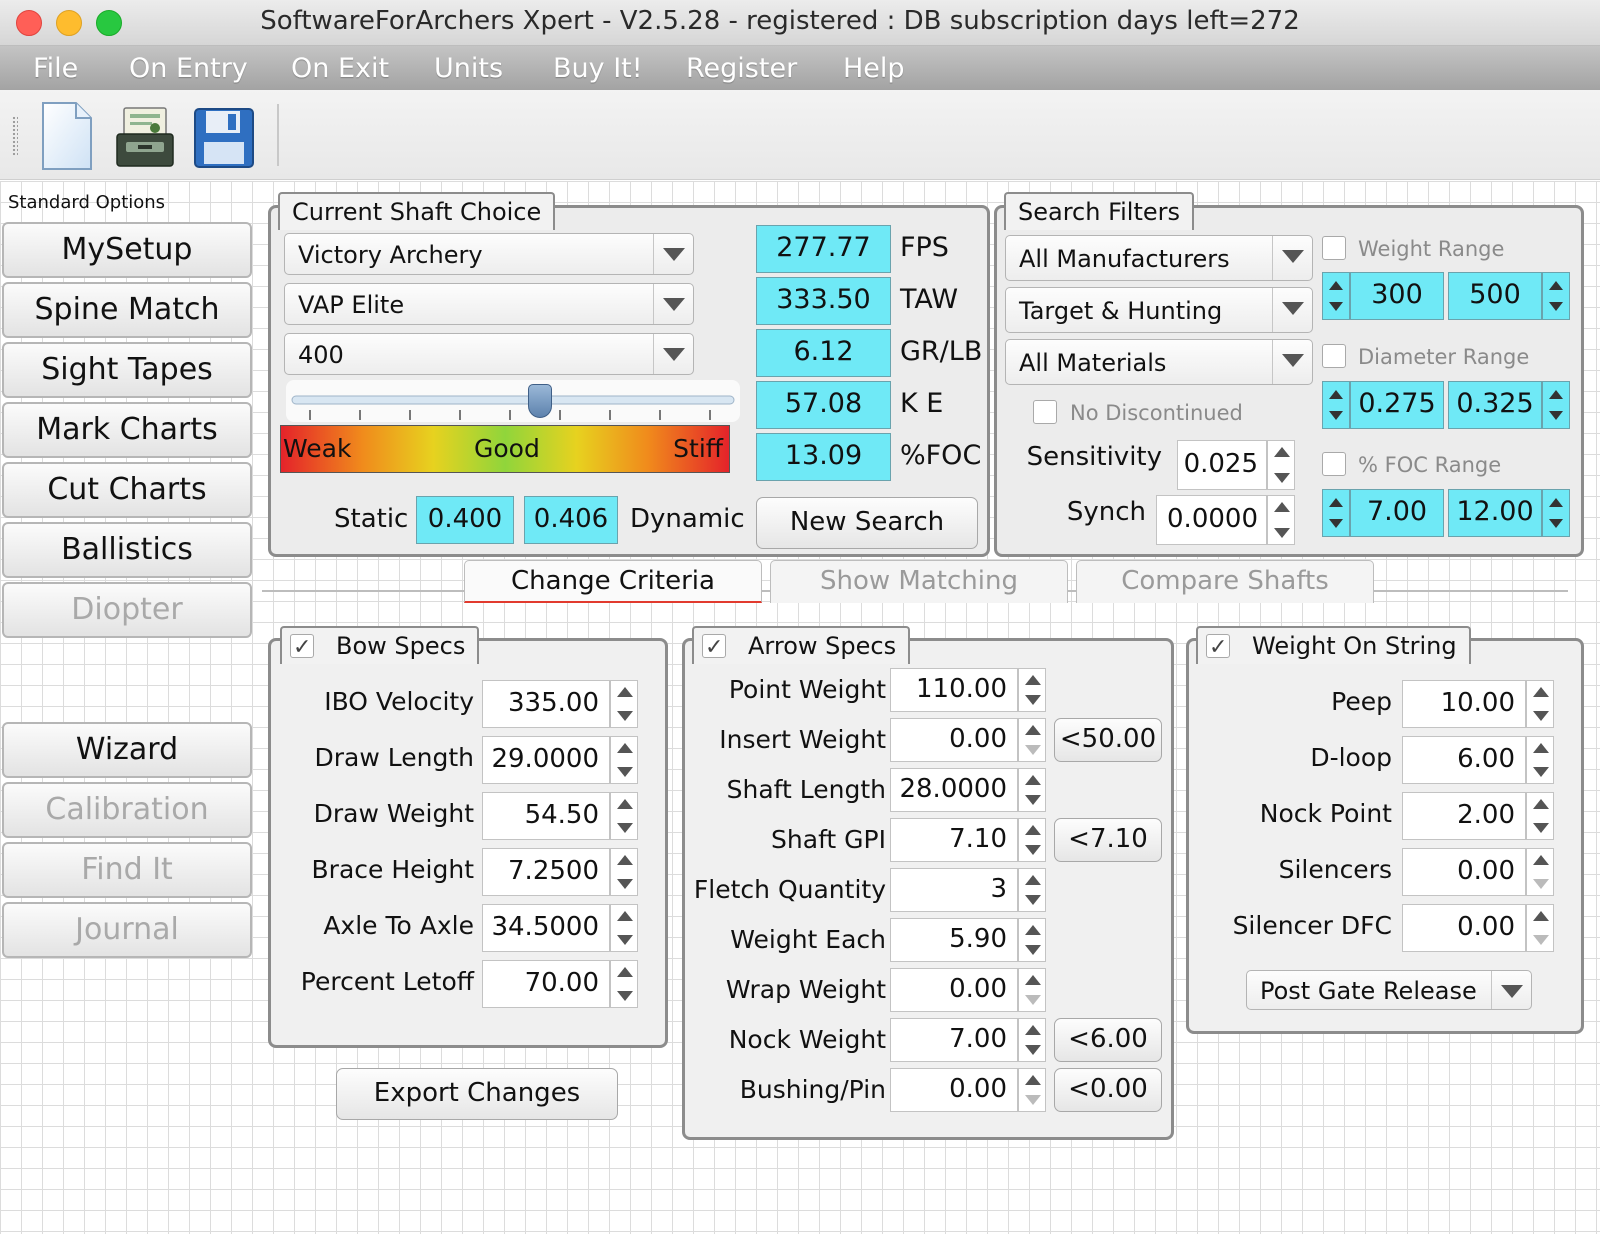 The image size is (1600, 1234). I want to click on axle-to-axle-input: 34.5000, so click(546, 928).